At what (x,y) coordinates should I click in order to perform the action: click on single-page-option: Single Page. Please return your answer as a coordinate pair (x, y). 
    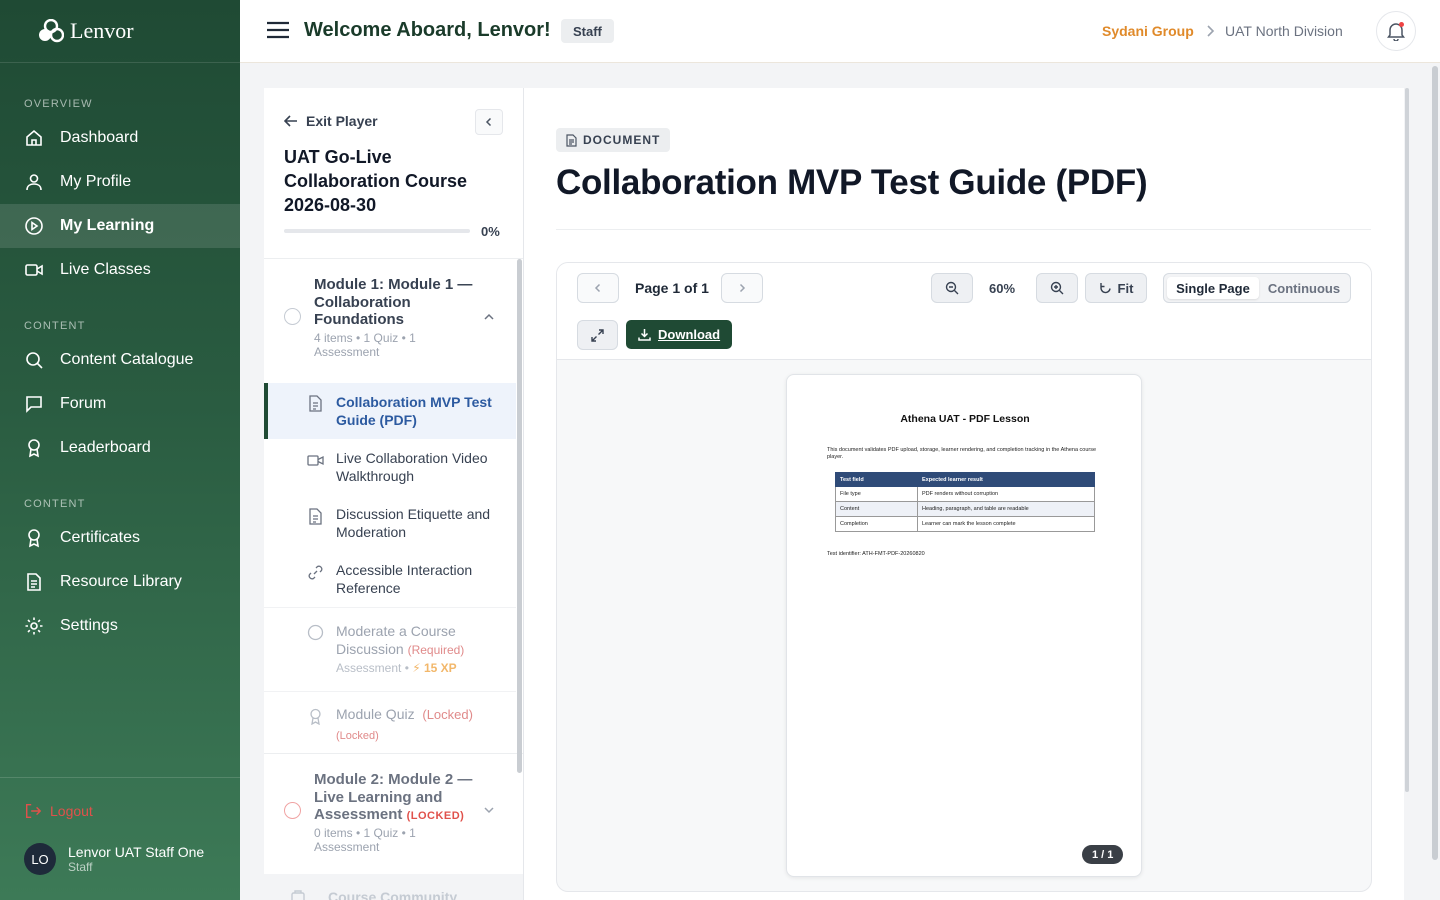
    Looking at the image, I should click on (1213, 288).